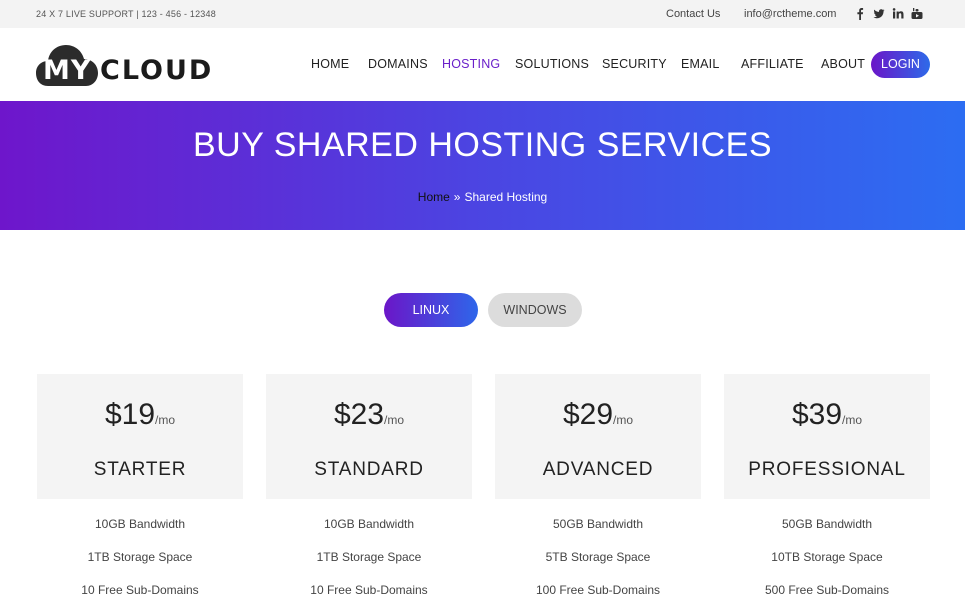  I want to click on price-amount: $39, so click(817, 414).